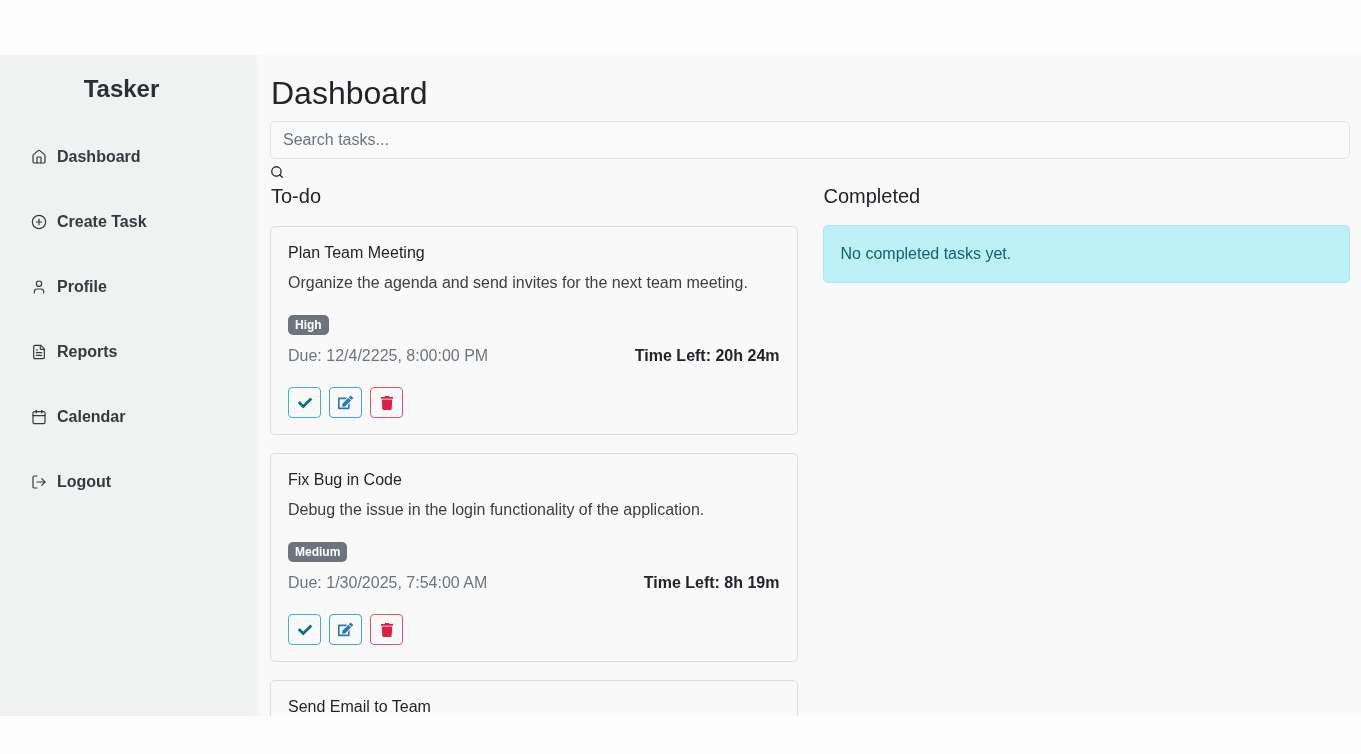 The width and height of the screenshot is (1361, 754). Describe the element at coordinates (39, 351) in the screenshot. I see `document-icon` at that location.